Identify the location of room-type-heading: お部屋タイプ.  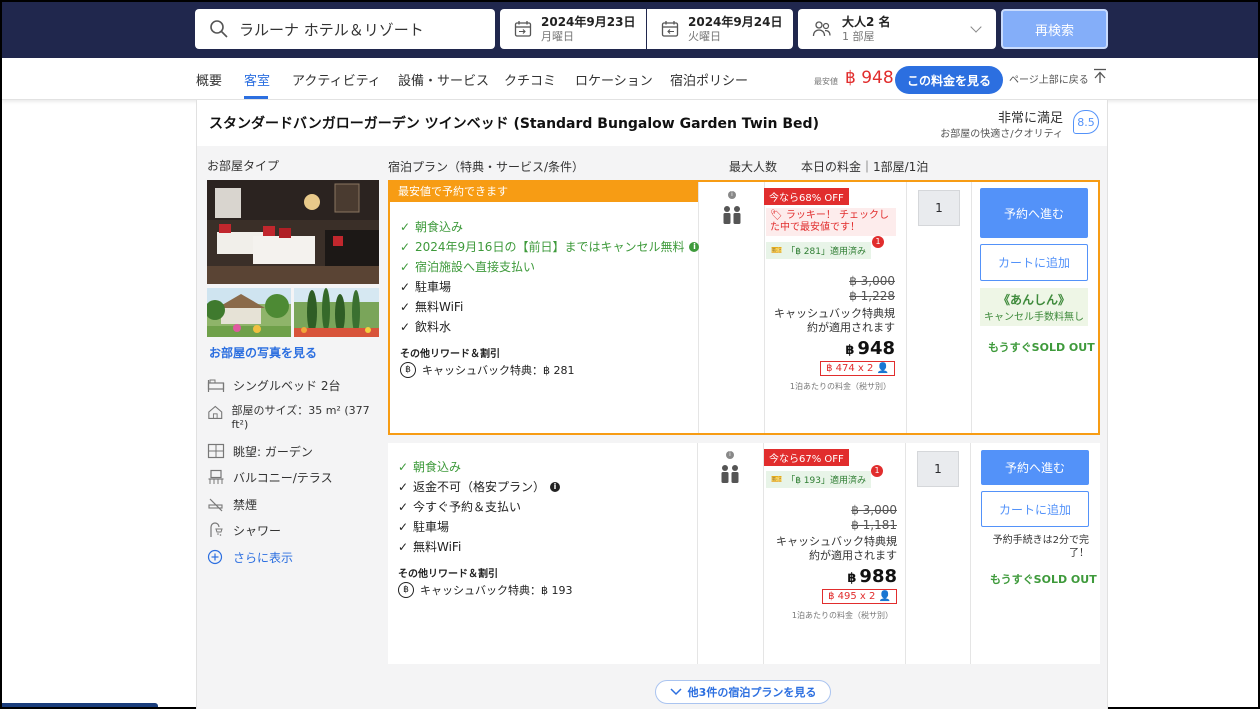
(243, 166).